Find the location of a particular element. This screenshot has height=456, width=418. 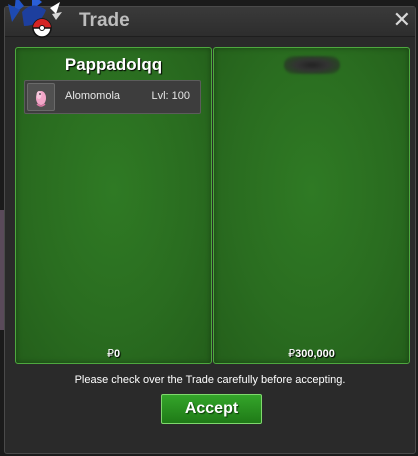

window-title: Trade is located at coordinates (104, 20).